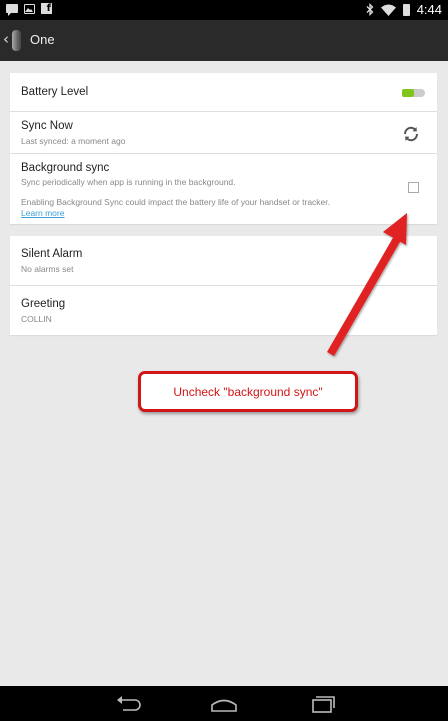 Image resolution: width=448 pixels, height=721 pixels. What do you see at coordinates (52, 254) in the screenshot?
I see `silent-alarm-label: Silent Alarm` at bounding box center [52, 254].